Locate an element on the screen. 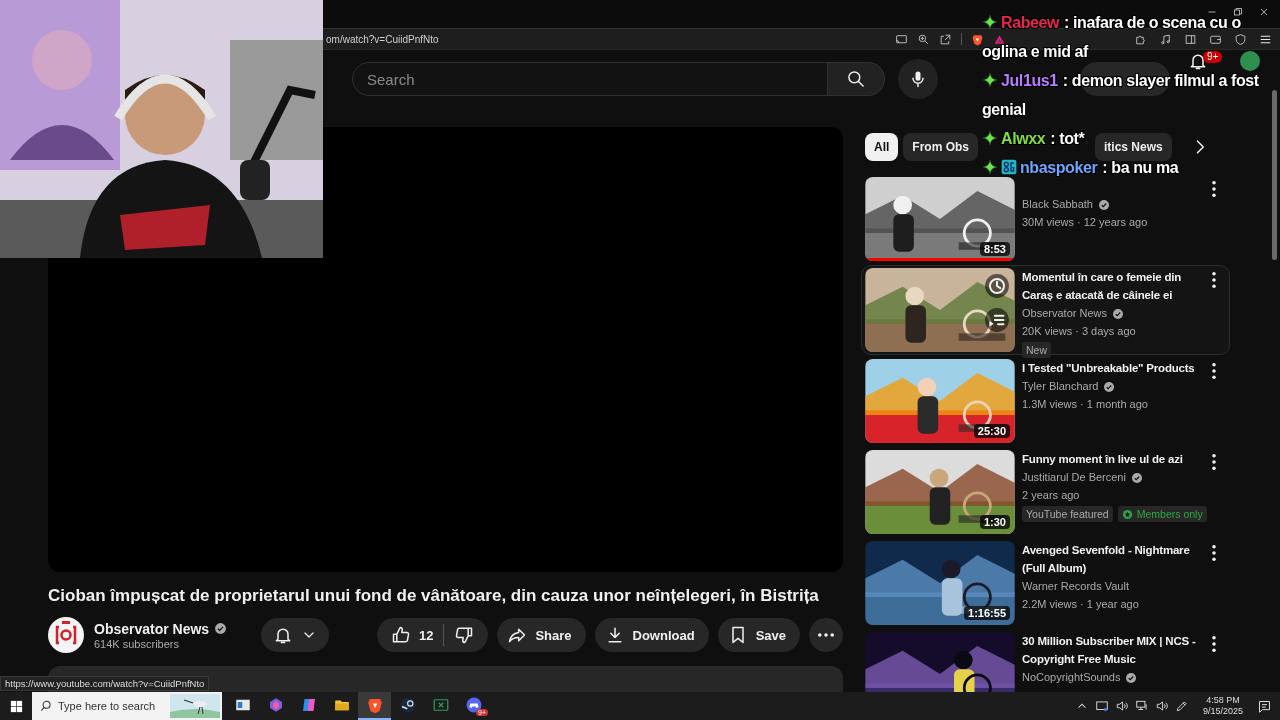 This screenshot has width=1280, height=720. chat-username: Rabeew is located at coordinates (1030, 22).